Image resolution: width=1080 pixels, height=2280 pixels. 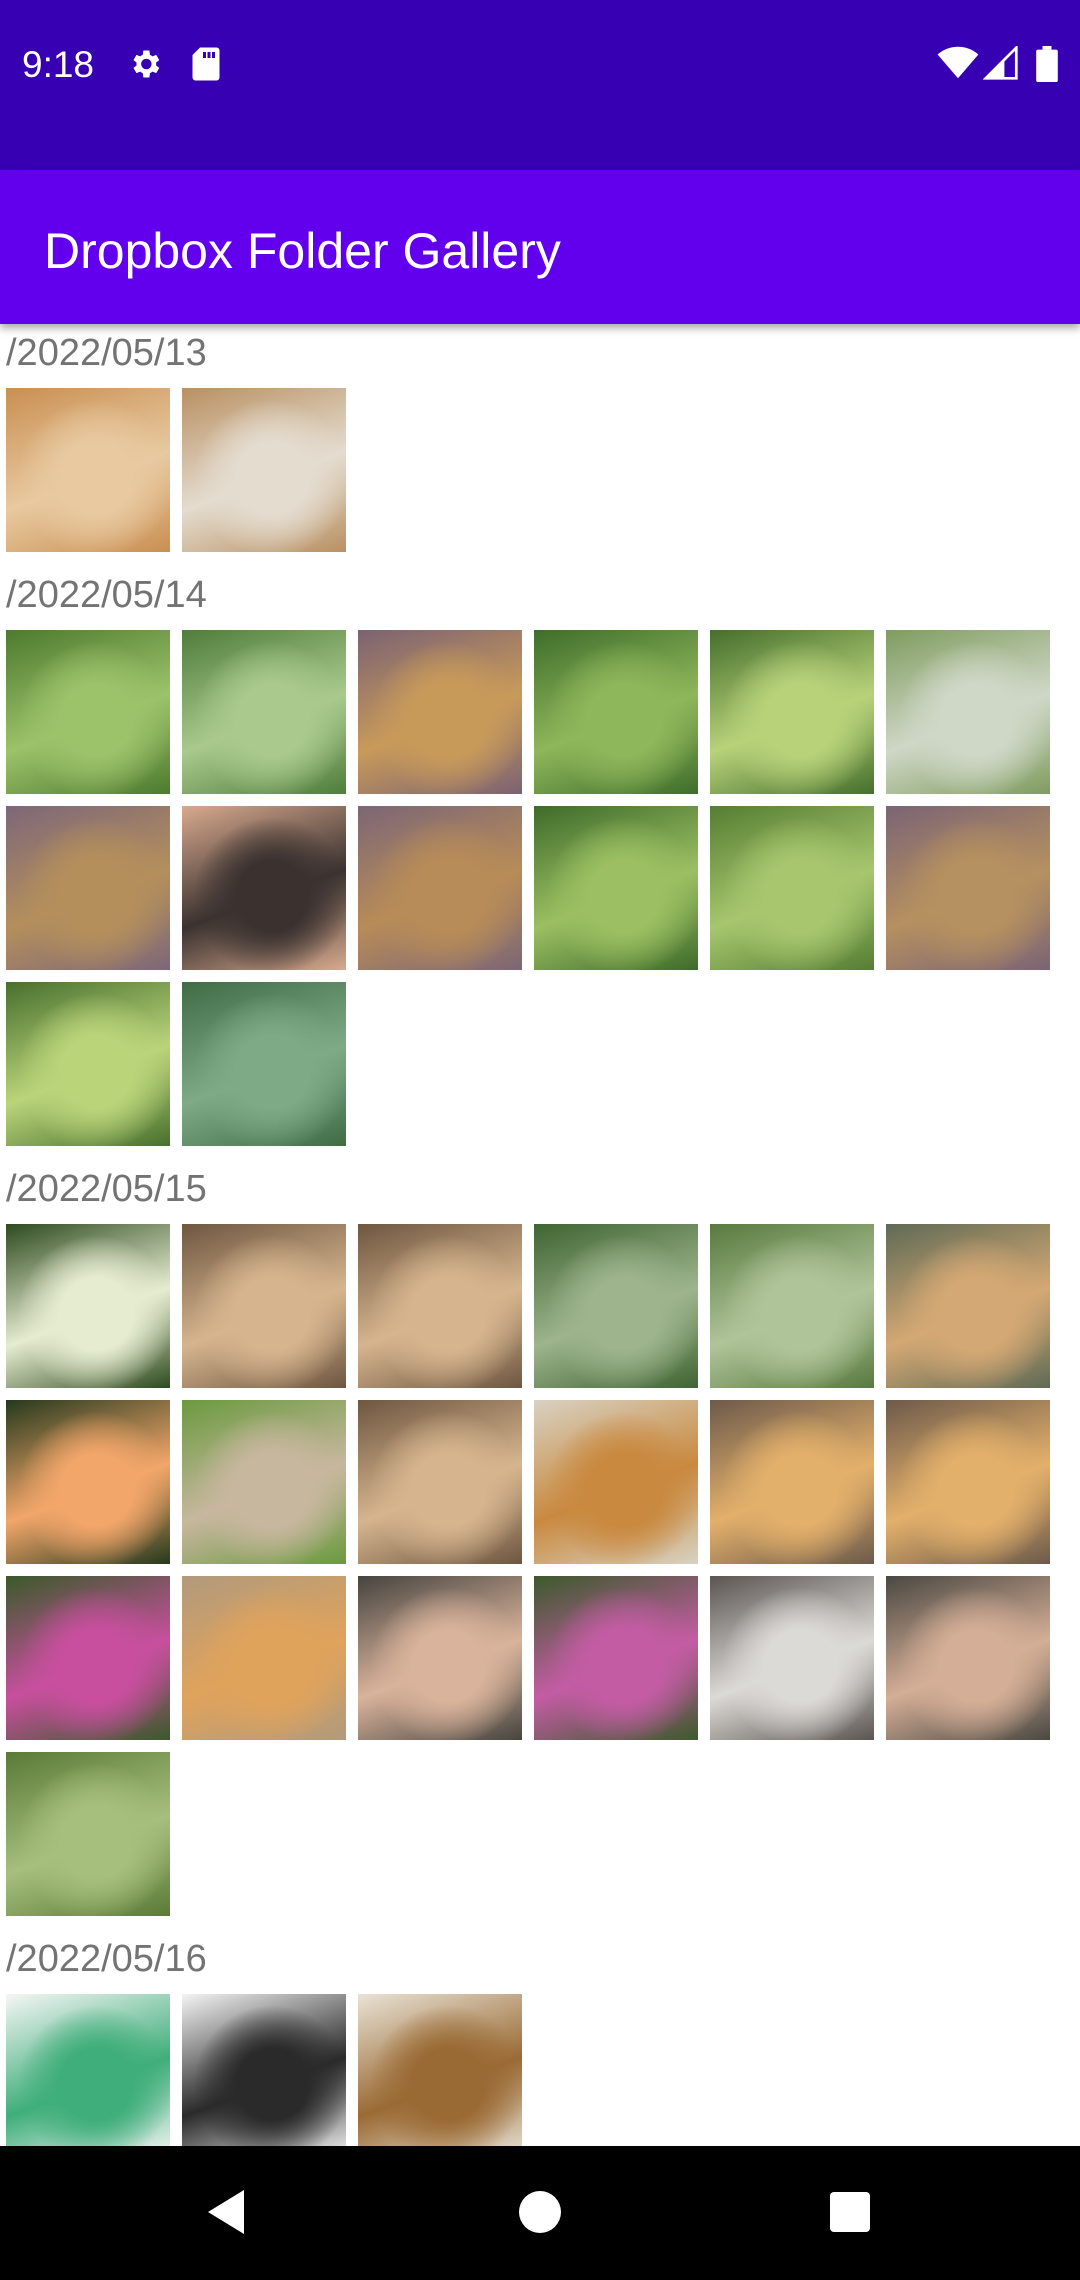 What do you see at coordinates (145, 66) in the screenshot?
I see `settings-icon` at bounding box center [145, 66].